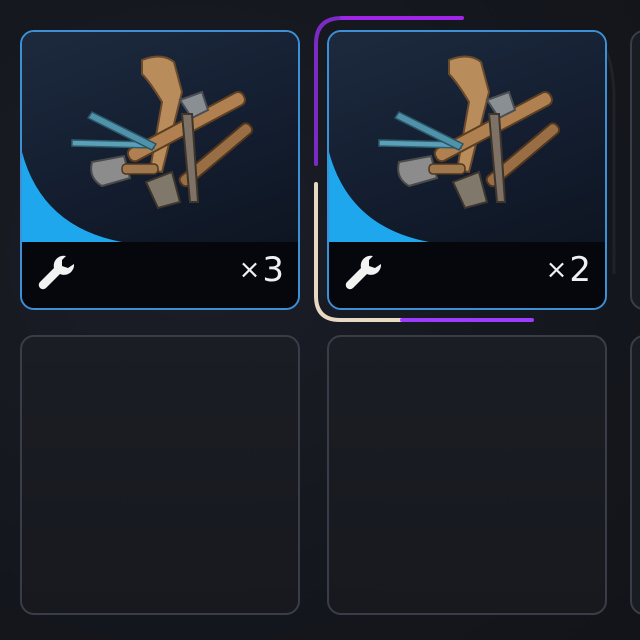 The width and height of the screenshot is (640, 640). I want to click on inventory-slot-partial-top, so click(635, 170).